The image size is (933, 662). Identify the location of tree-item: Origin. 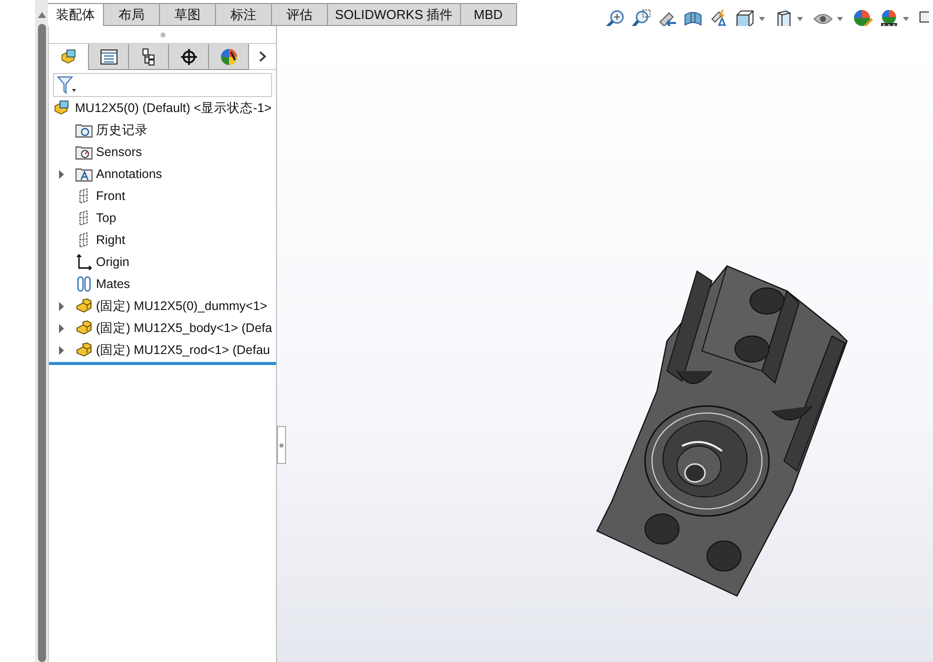
(162, 262).